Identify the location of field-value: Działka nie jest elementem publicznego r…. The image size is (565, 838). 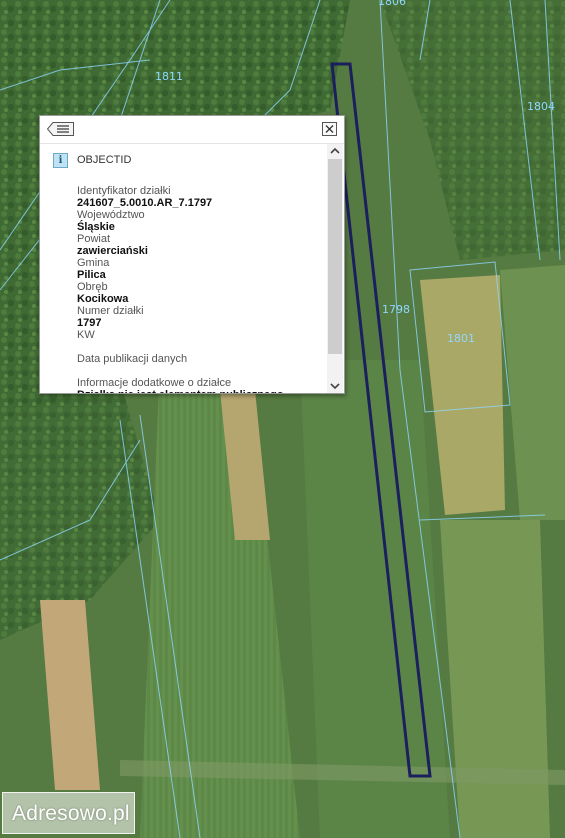
(197, 391).